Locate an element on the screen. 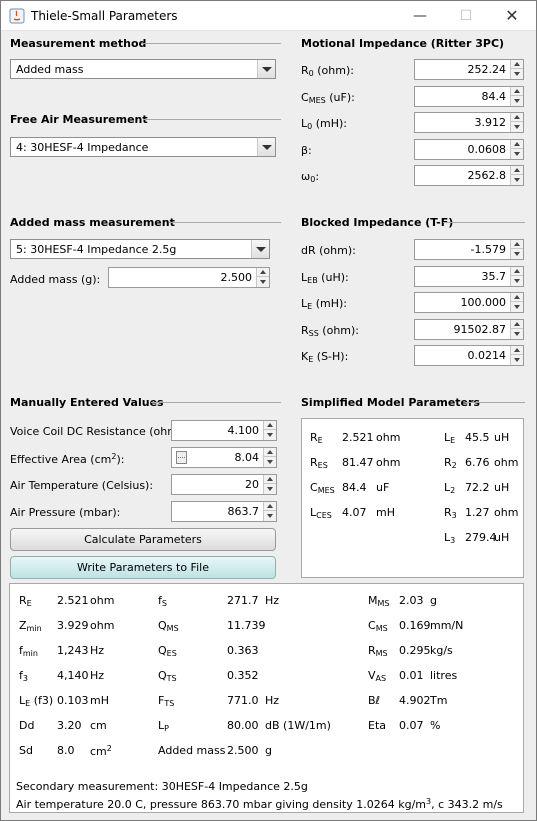  motional-spinner: 84.4 is located at coordinates (469, 96).